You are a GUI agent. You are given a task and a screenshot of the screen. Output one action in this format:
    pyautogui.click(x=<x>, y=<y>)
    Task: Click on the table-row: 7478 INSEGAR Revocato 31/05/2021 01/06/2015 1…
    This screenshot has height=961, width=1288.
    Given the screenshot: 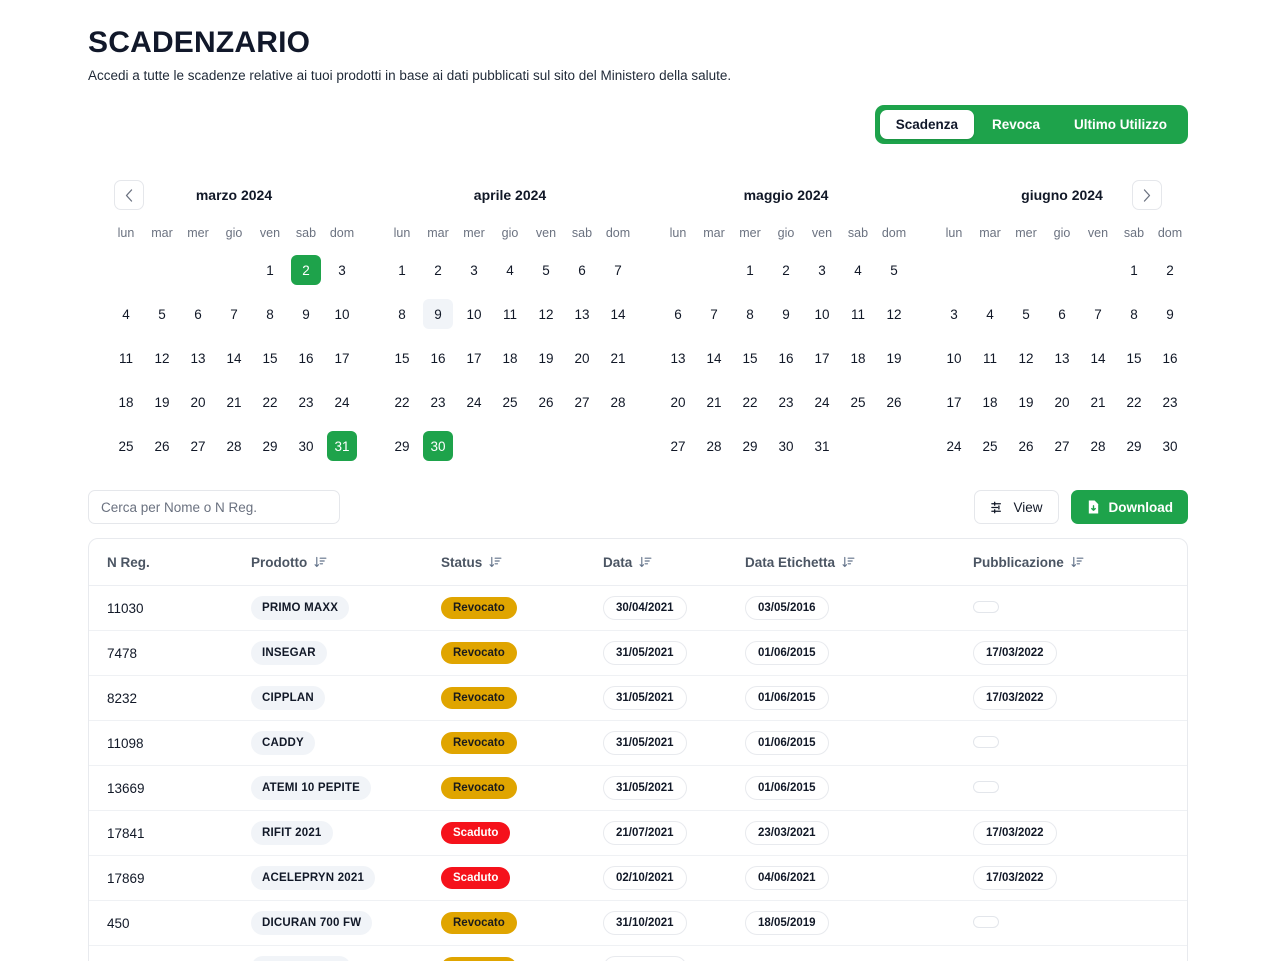 What is the action you would take?
    pyautogui.click(x=638, y=653)
    